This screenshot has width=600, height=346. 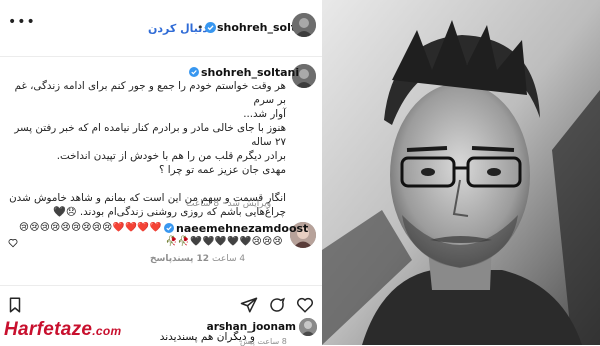 I want to click on comment-like-heart-icon, so click(x=13, y=243).